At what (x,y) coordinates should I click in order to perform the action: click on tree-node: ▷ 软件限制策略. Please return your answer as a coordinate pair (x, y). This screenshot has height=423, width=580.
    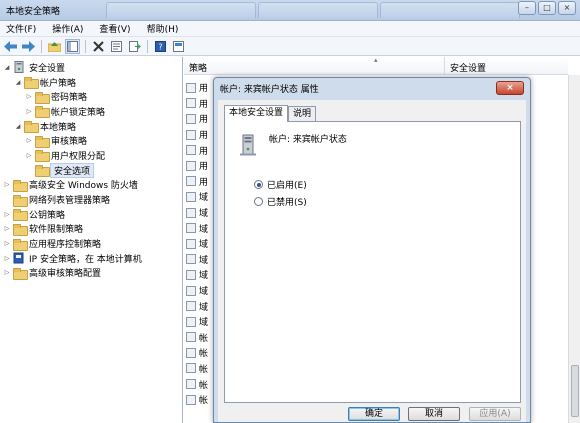
    Looking at the image, I should click on (91, 229).